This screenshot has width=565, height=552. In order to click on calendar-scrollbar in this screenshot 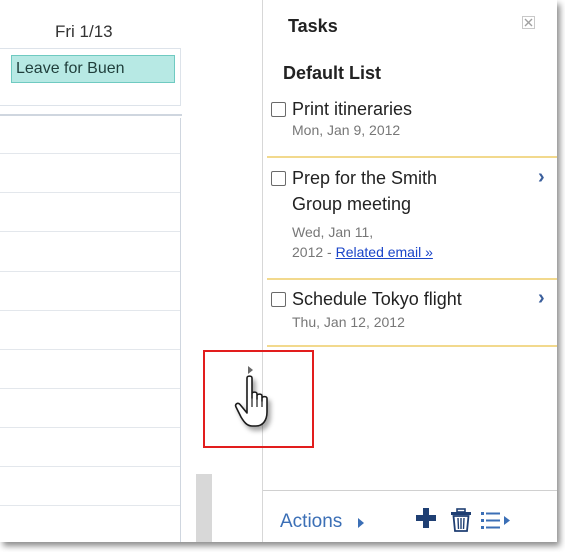, I will do `click(204, 508)`.